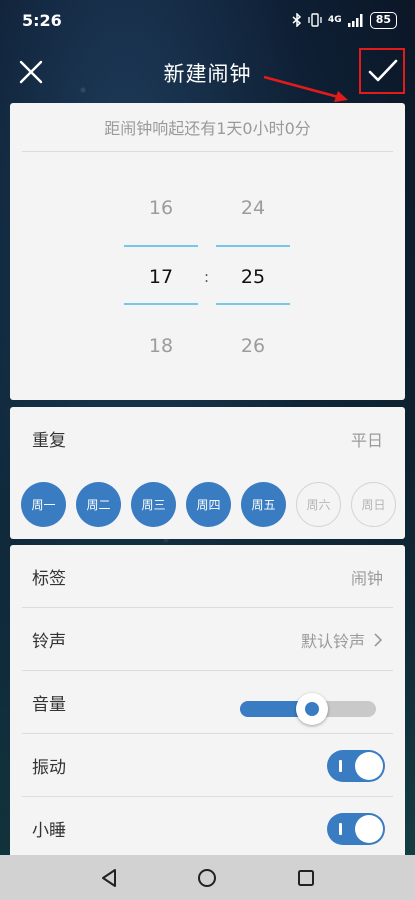 The image size is (415, 900). Describe the element at coordinates (49, 441) in the screenshot. I see `repeat-label: 重复` at that location.